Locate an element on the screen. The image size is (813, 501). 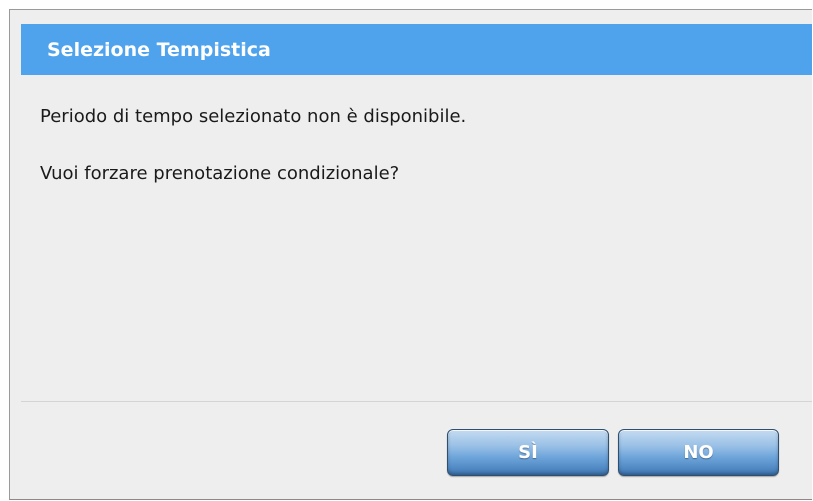
dialog-title: Selezione Tempistica is located at coordinates (159, 50).